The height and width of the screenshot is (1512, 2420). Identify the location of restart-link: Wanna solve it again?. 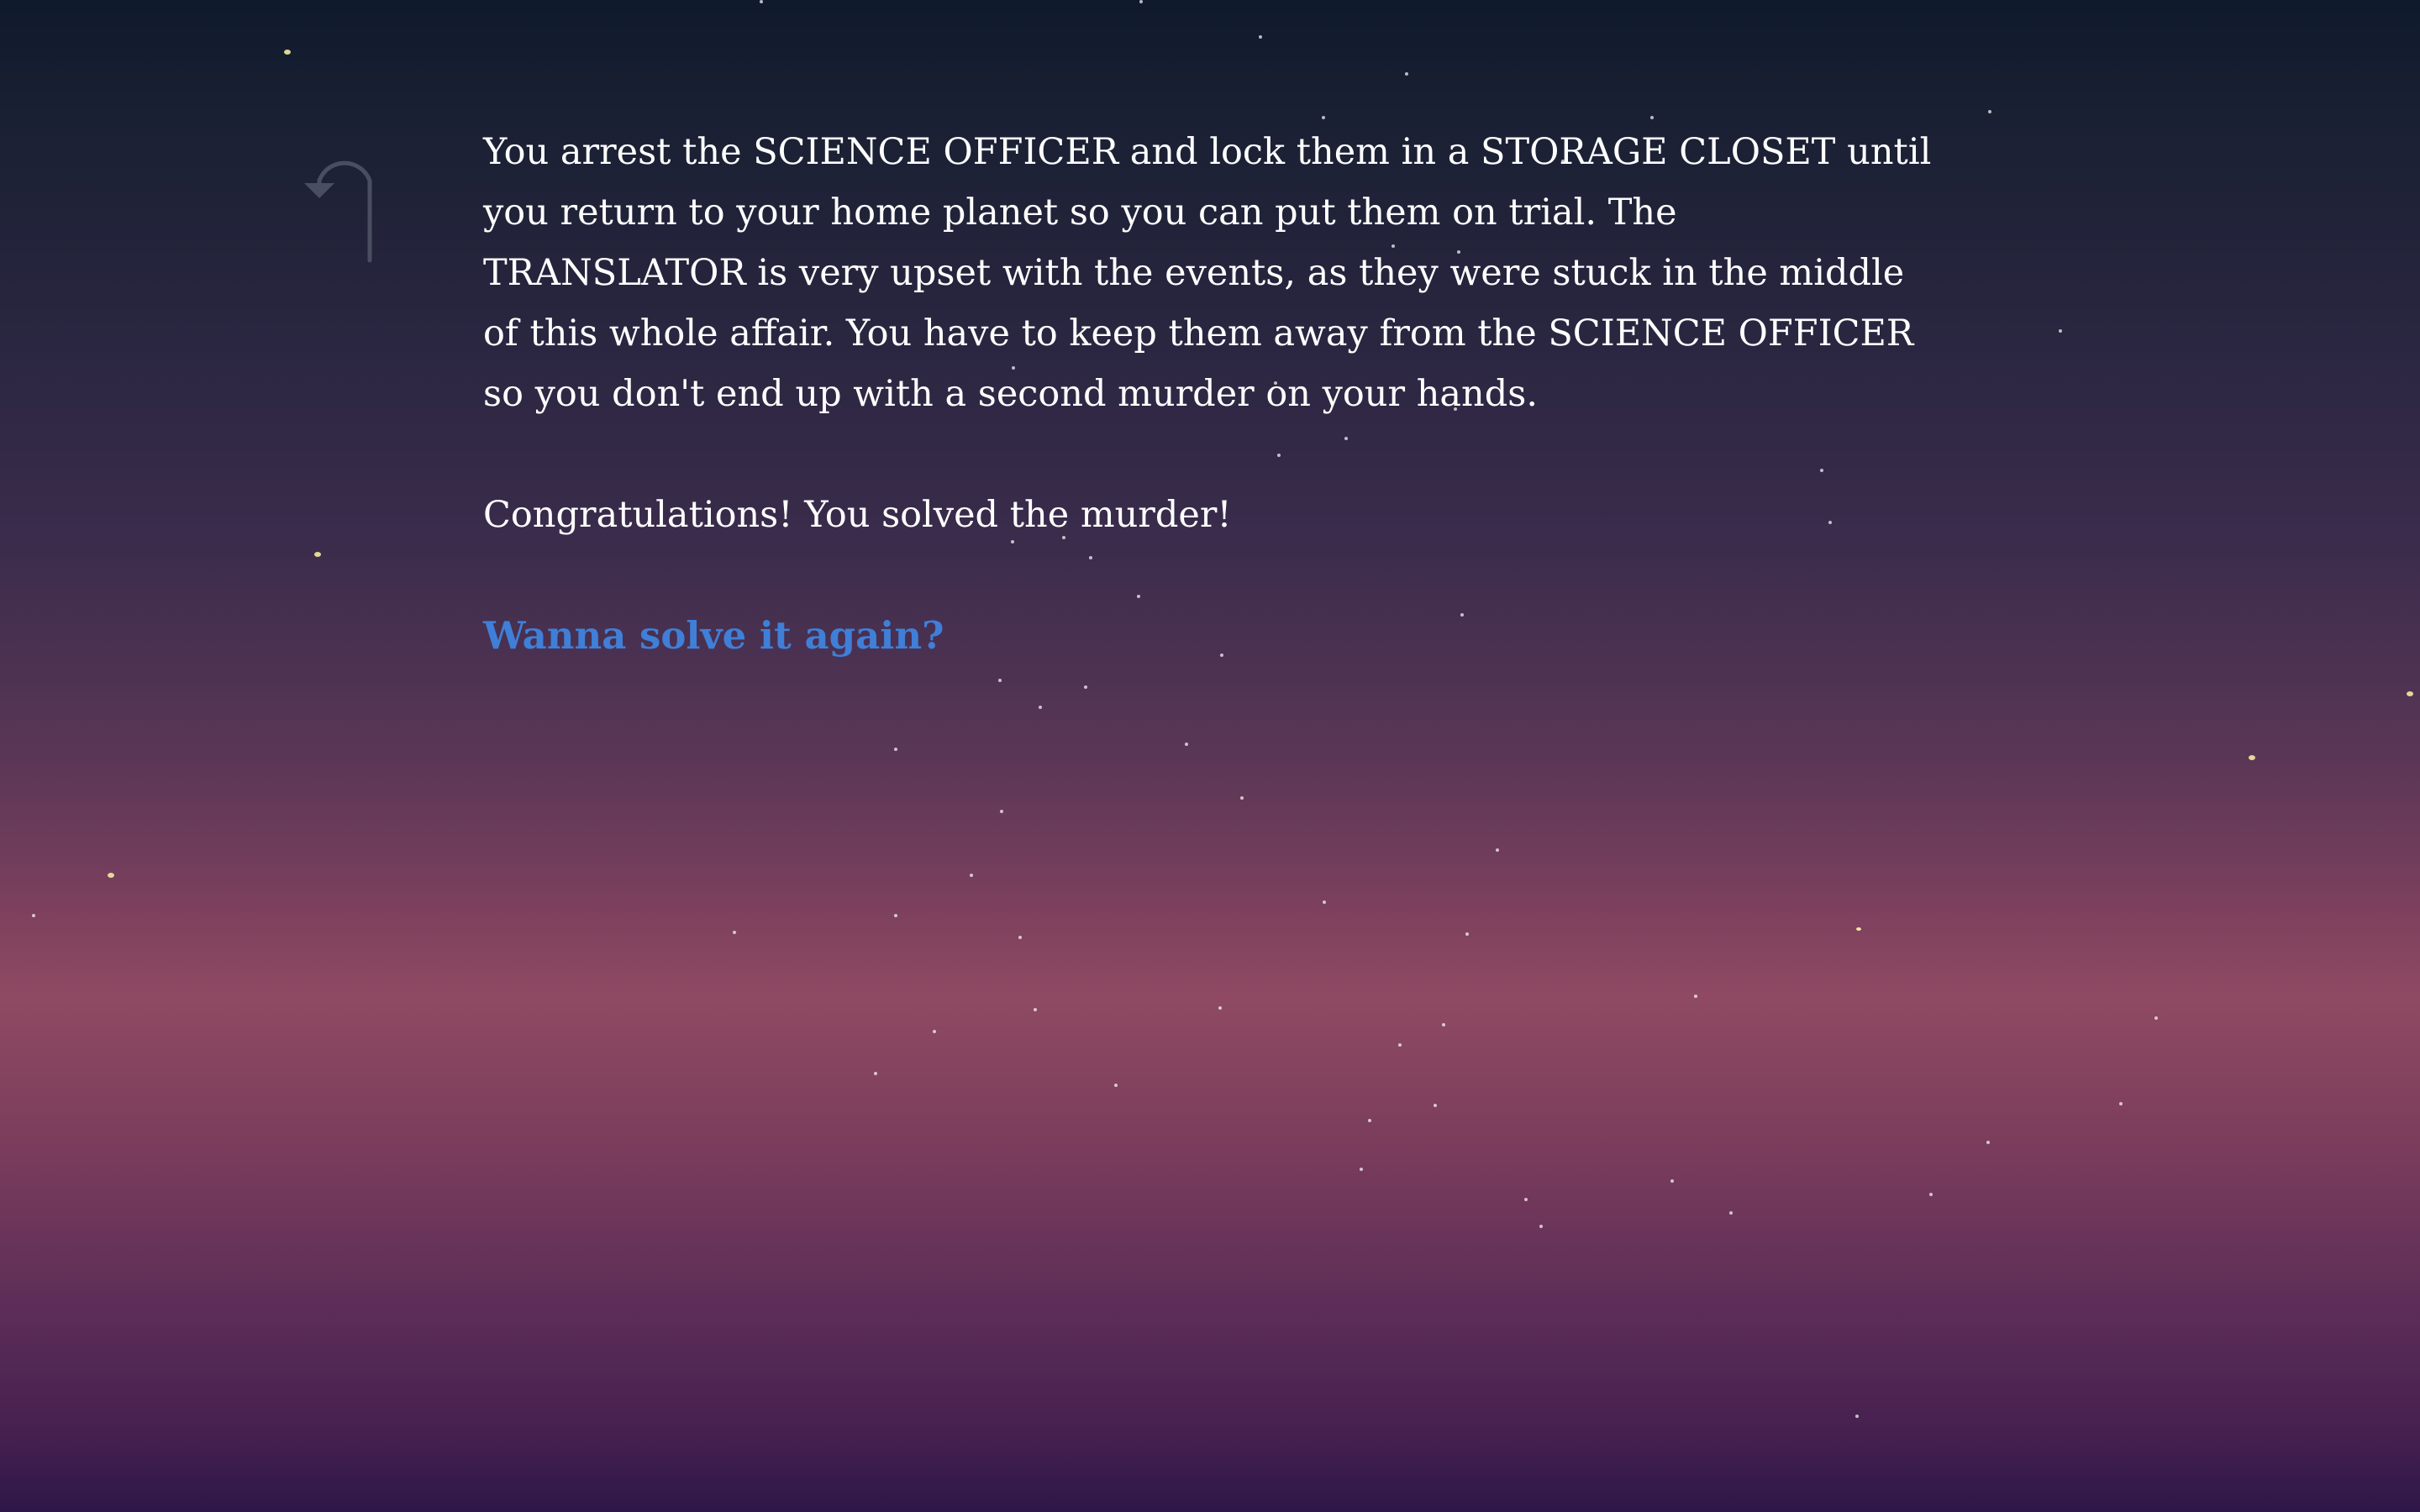
(713, 636).